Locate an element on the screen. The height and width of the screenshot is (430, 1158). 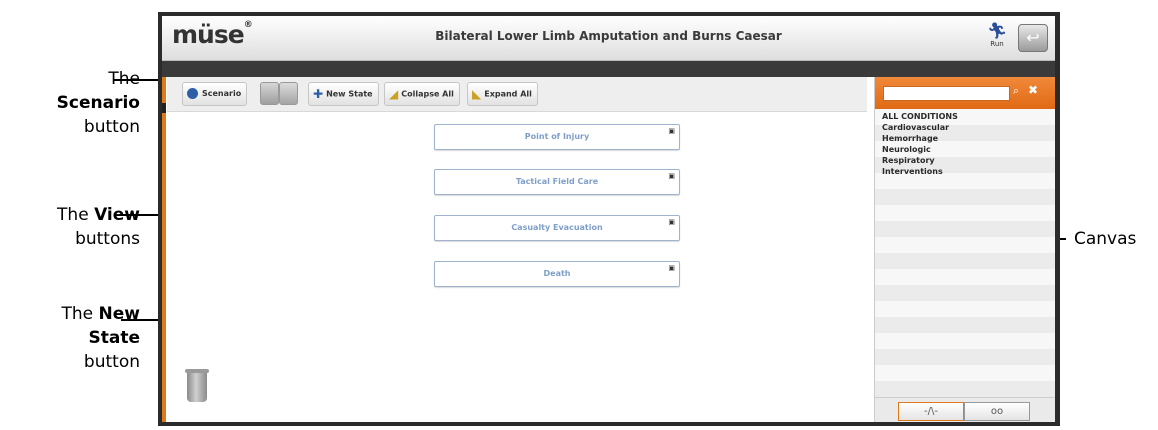
conditions-search-input is located at coordinates (946, 93).